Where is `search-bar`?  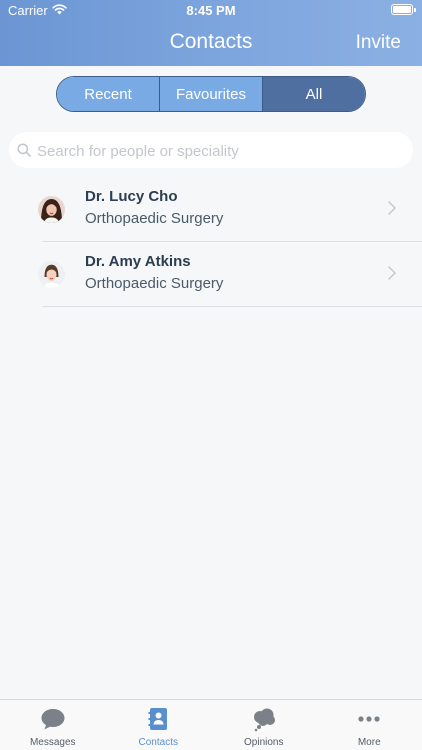 search-bar is located at coordinates (211, 151).